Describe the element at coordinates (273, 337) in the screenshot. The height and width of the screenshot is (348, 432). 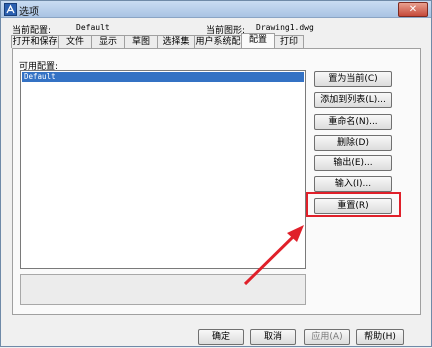
I see `cancel-button: 取消` at that location.